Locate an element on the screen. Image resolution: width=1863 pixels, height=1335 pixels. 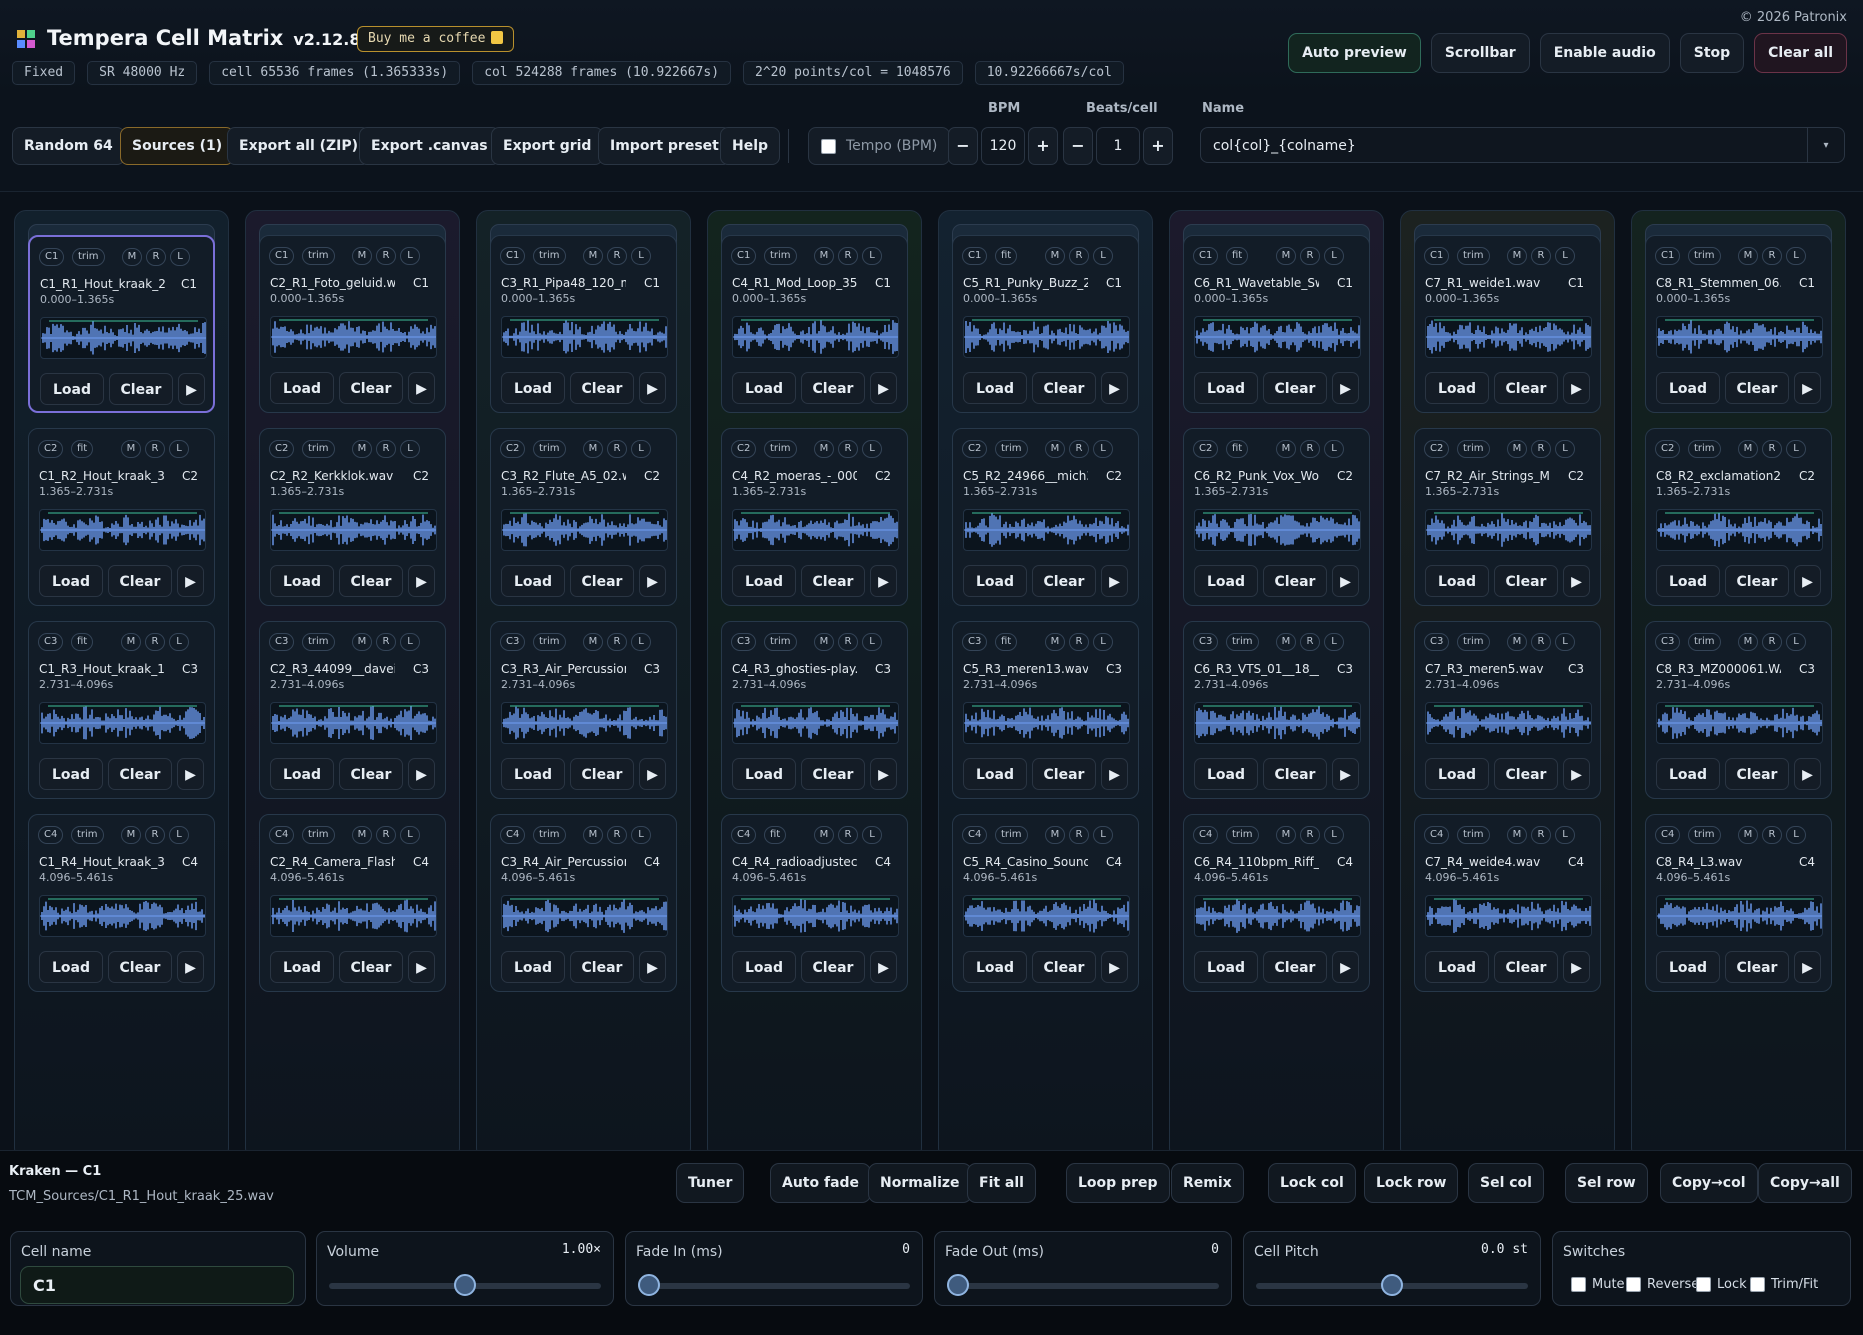
auto-fade-button: Auto fade is located at coordinates (821, 1183).